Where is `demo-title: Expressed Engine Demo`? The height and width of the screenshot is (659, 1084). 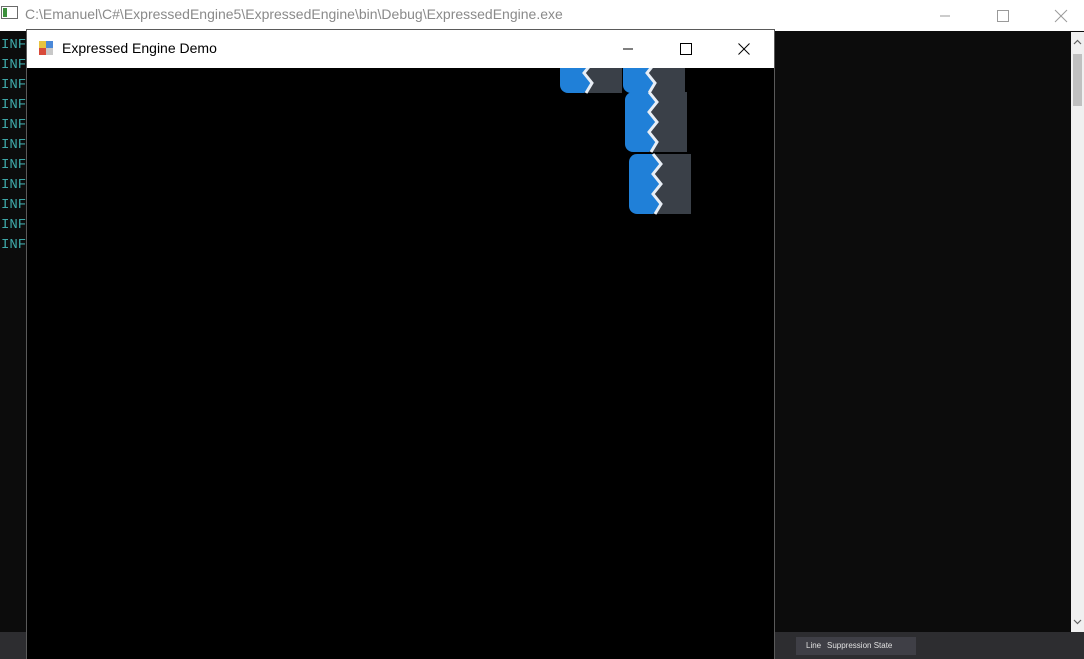
demo-title: Expressed Engine Demo is located at coordinates (139, 48).